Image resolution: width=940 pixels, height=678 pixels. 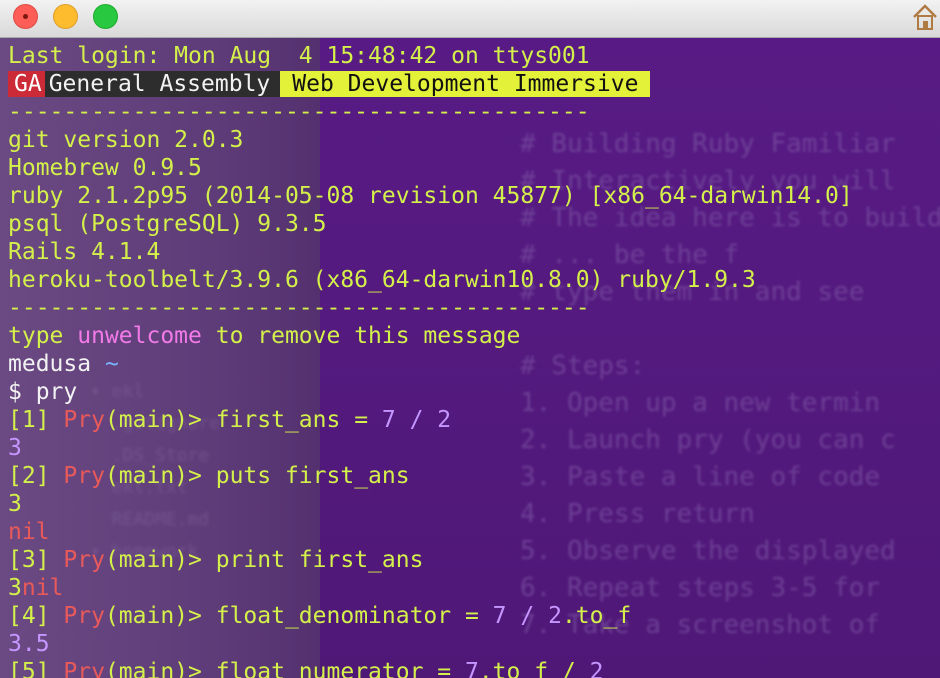 I want to click on window-titlebar, so click(x=470, y=19).